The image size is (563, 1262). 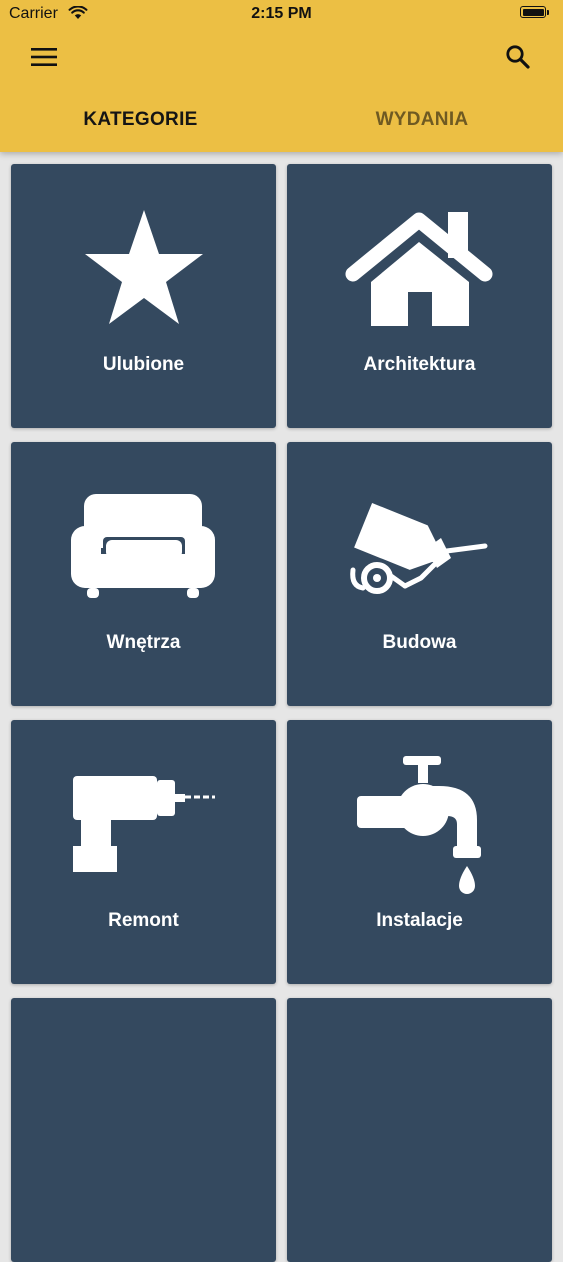 What do you see at coordinates (419, 269) in the screenshot?
I see `house-icon` at bounding box center [419, 269].